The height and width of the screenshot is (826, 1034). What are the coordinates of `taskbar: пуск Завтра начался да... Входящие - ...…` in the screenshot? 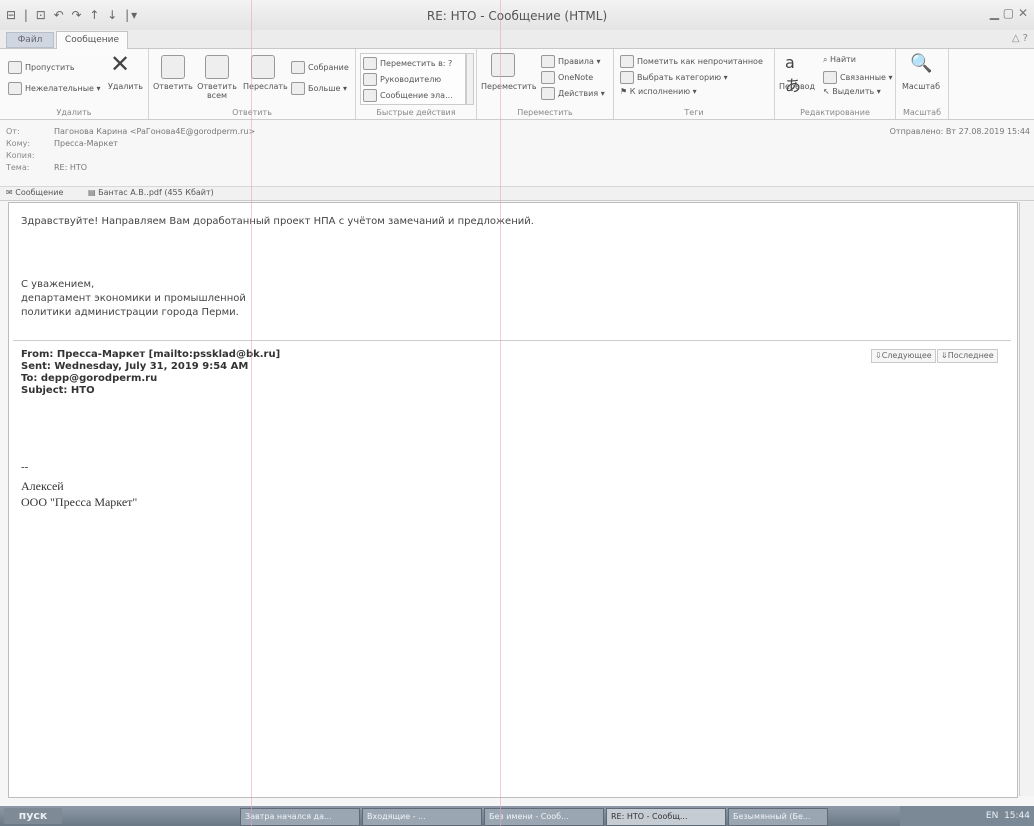 It's located at (517, 816).